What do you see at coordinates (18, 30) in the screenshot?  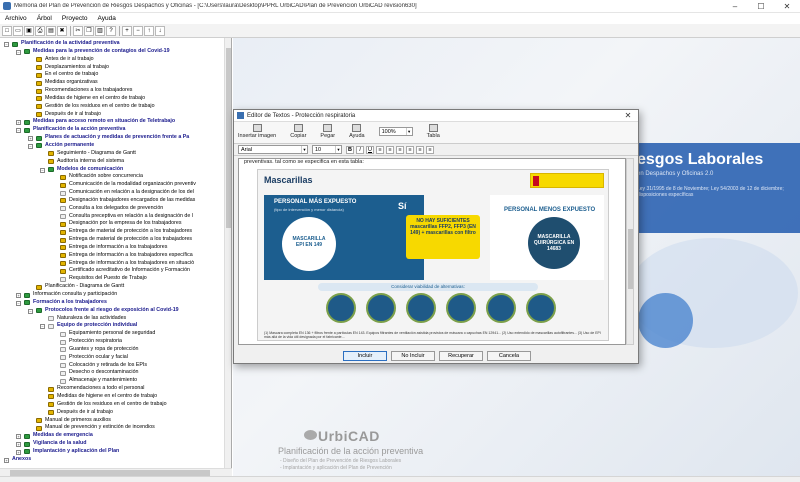 I see `open-icon: ▭` at bounding box center [18, 30].